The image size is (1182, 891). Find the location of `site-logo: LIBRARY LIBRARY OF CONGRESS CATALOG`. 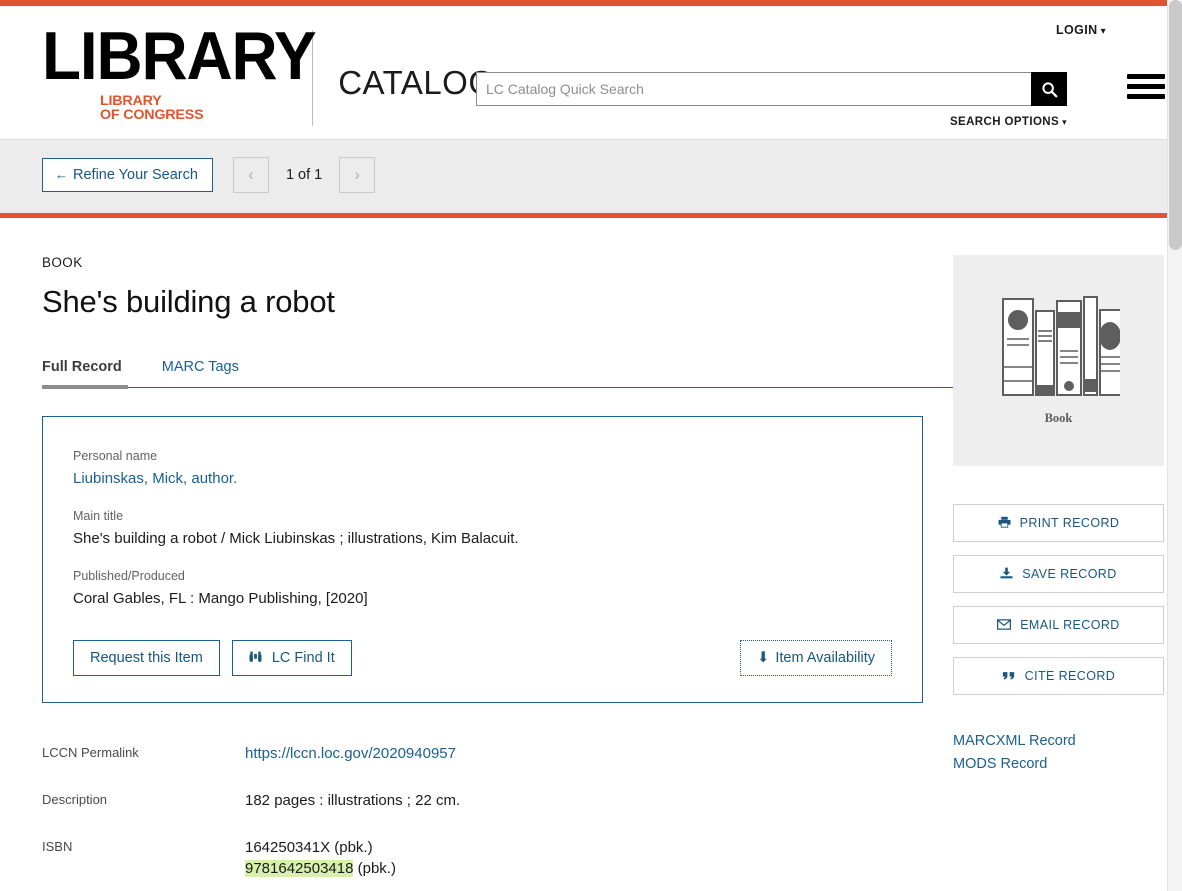

site-logo: LIBRARY LIBRARY OF CONGRESS CATALOG is located at coordinates (268, 74).